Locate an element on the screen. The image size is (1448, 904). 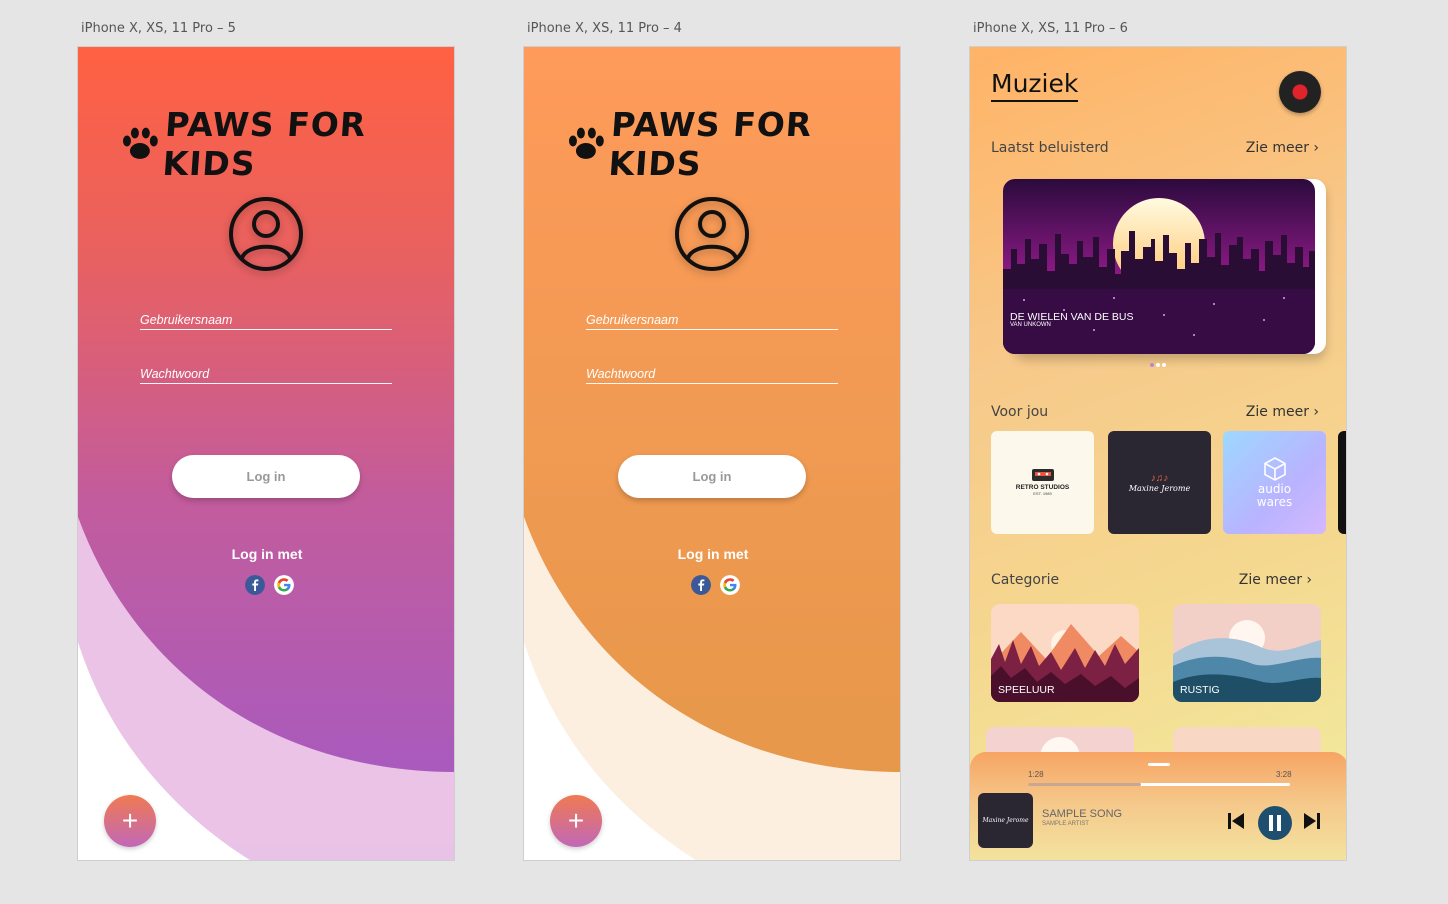
progress-fill is located at coordinates (1084, 784).